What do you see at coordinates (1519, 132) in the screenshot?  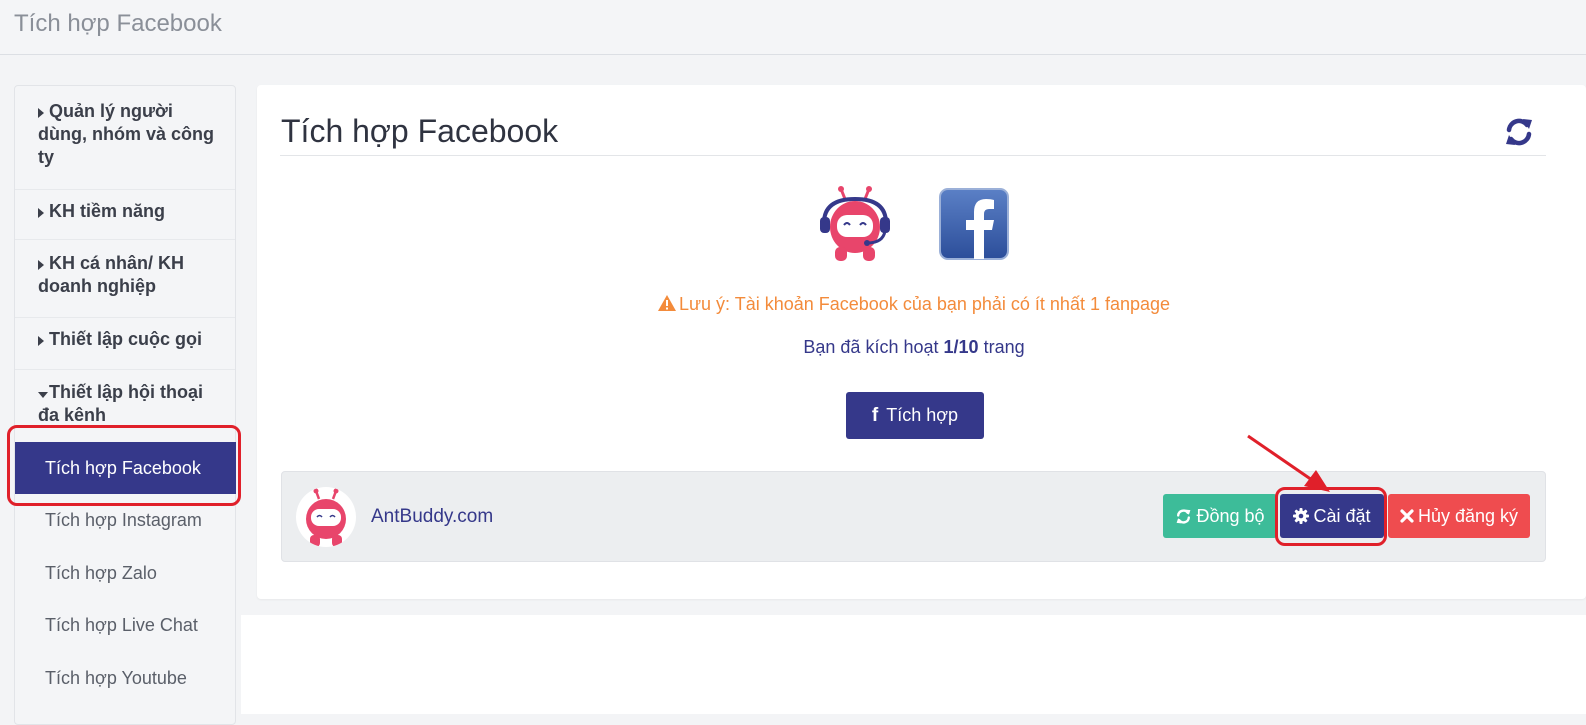 I see `refresh-icon` at bounding box center [1519, 132].